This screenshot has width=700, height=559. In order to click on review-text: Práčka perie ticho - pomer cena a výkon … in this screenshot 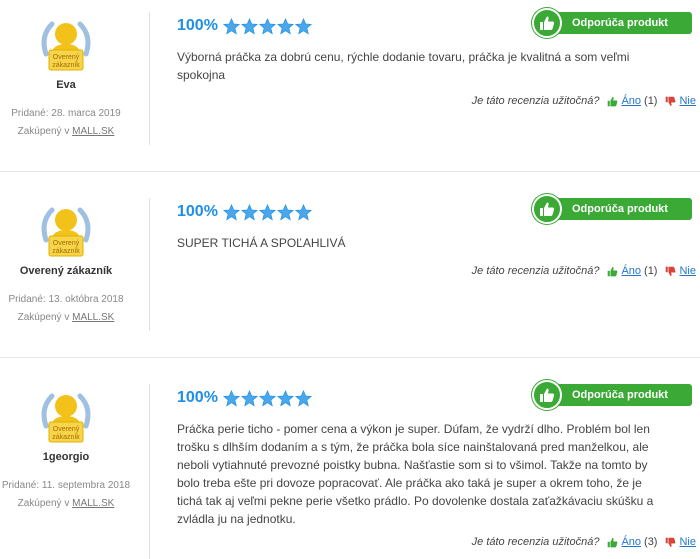, I will do `click(415, 474)`.